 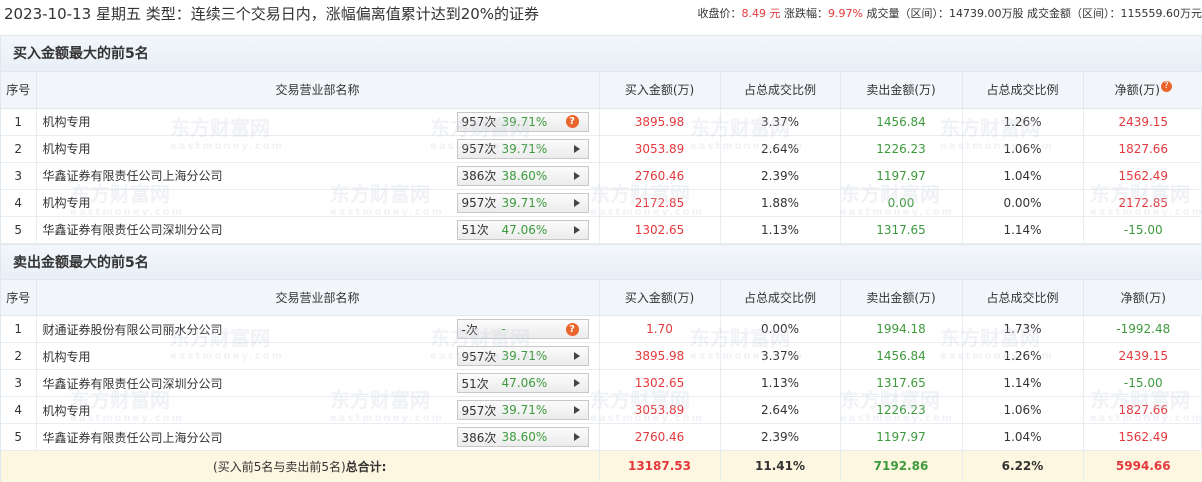 What do you see at coordinates (986, 13) in the screenshot?
I see `volume-value: 14739.00万股` at bounding box center [986, 13].